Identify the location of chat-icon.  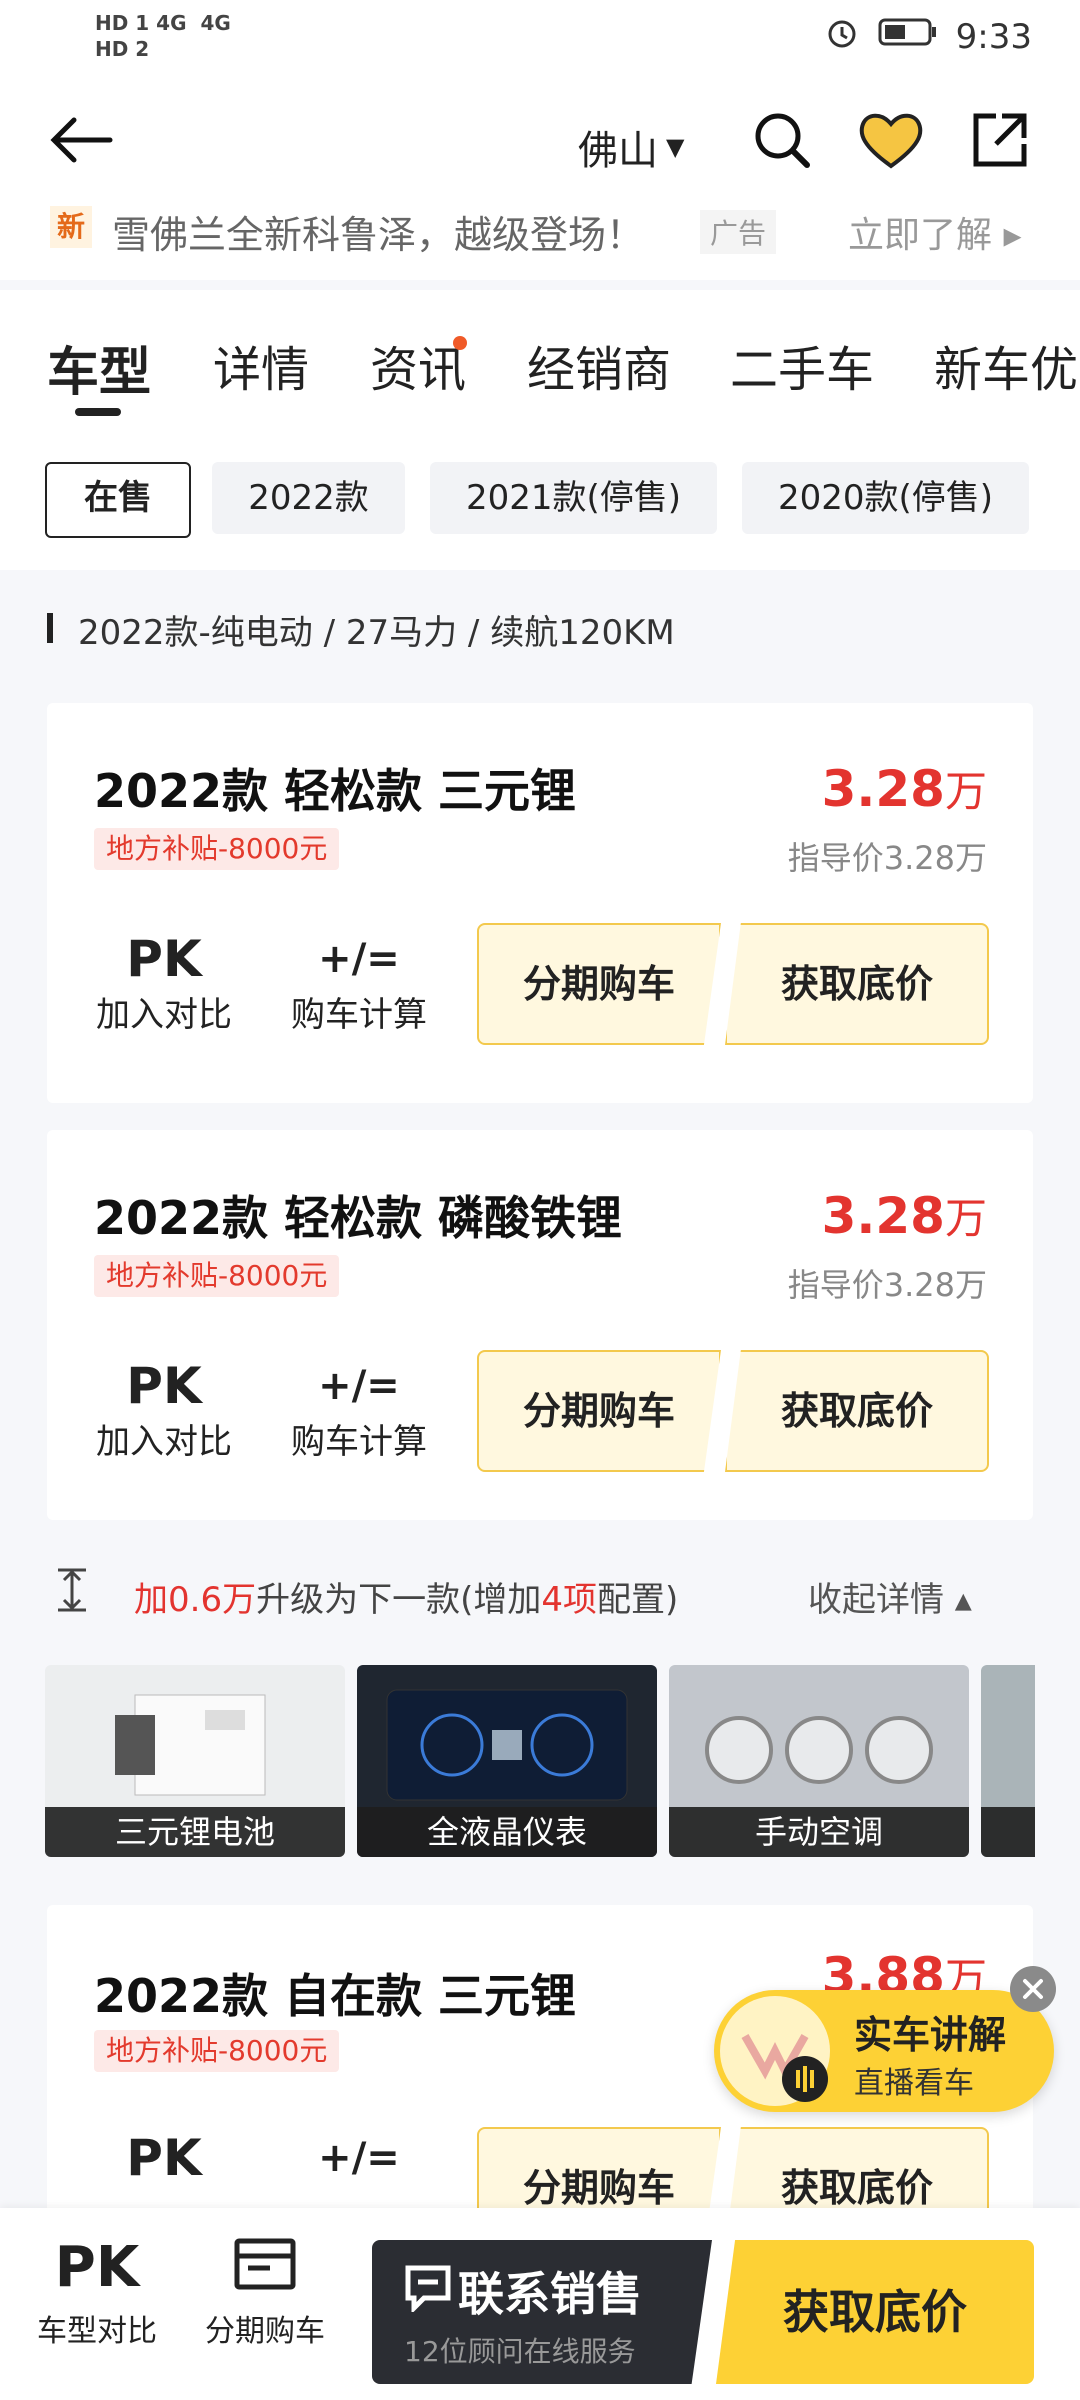
(428, 2290).